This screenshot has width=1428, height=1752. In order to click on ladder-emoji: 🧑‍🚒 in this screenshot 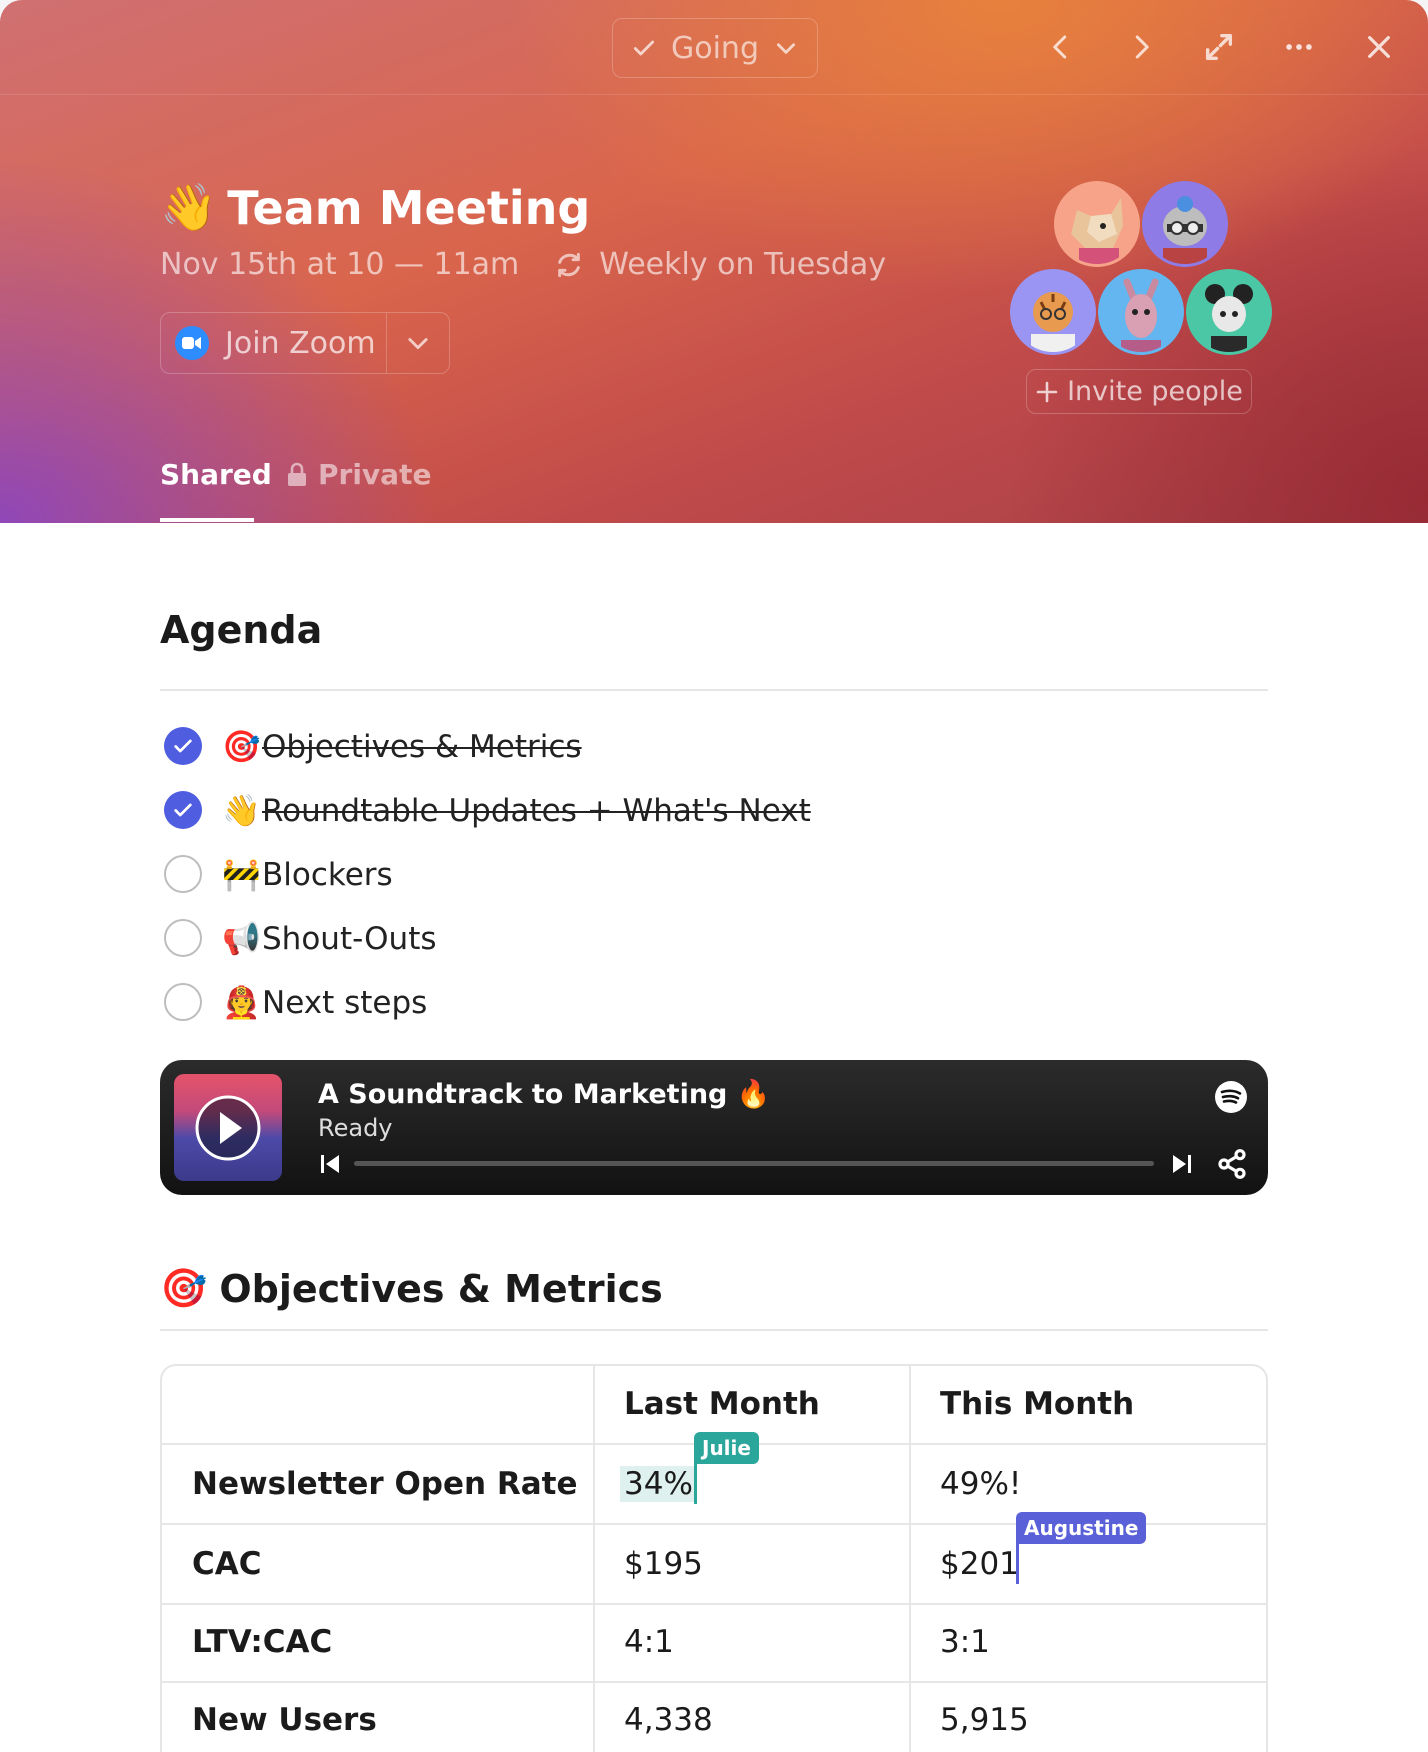, I will do `click(241, 1002)`.